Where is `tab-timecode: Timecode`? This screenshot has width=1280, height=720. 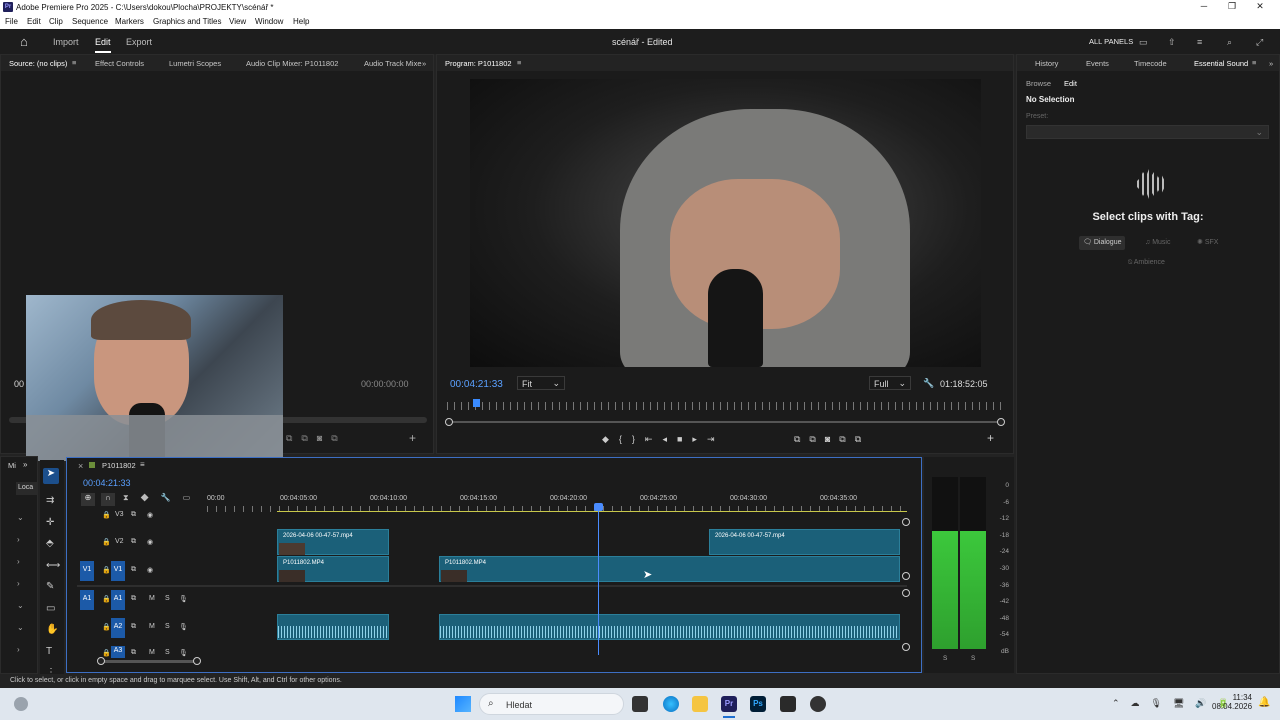
tab-timecode: Timecode is located at coordinates (1150, 63).